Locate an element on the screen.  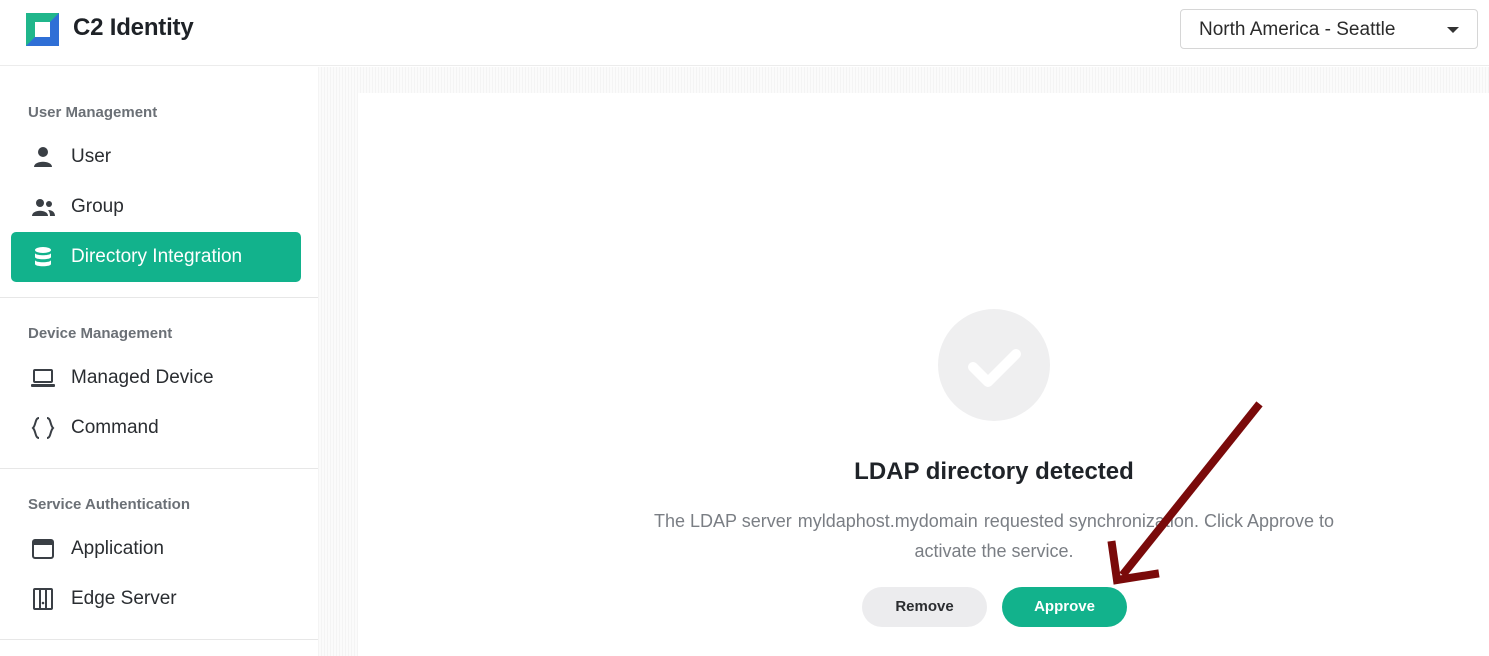
region-select: North America - Seattle is located at coordinates (1329, 29).